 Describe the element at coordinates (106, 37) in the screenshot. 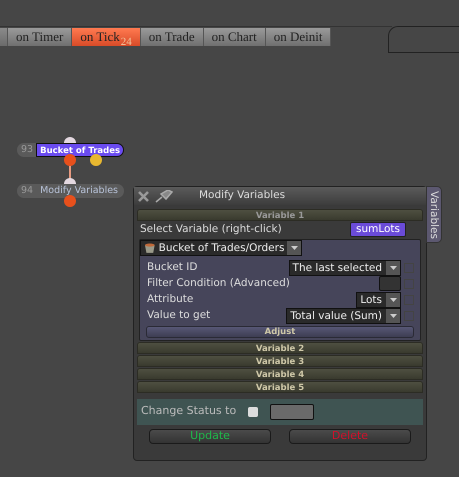

I see `tab: on Tick$_{24}$` at that location.